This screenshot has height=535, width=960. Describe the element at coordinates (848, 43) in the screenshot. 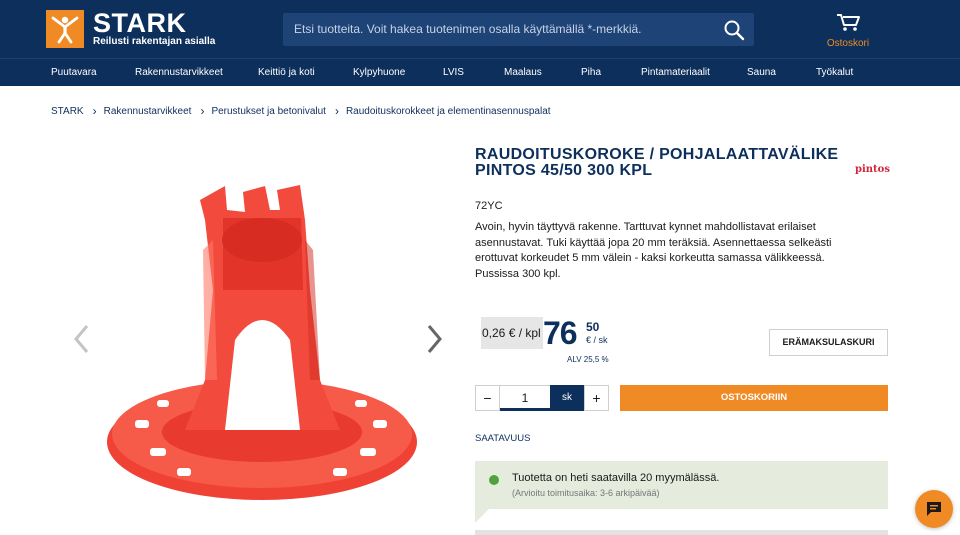

I see `cart-label: Ostoskori` at that location.